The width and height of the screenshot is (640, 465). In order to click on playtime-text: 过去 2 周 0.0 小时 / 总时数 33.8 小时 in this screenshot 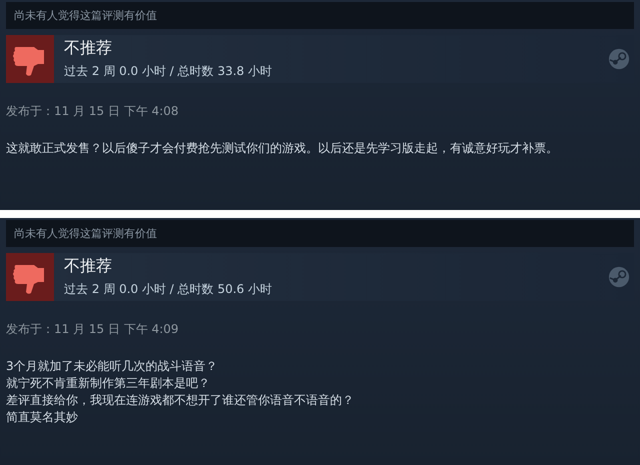, I will do `click(168, 71)`.